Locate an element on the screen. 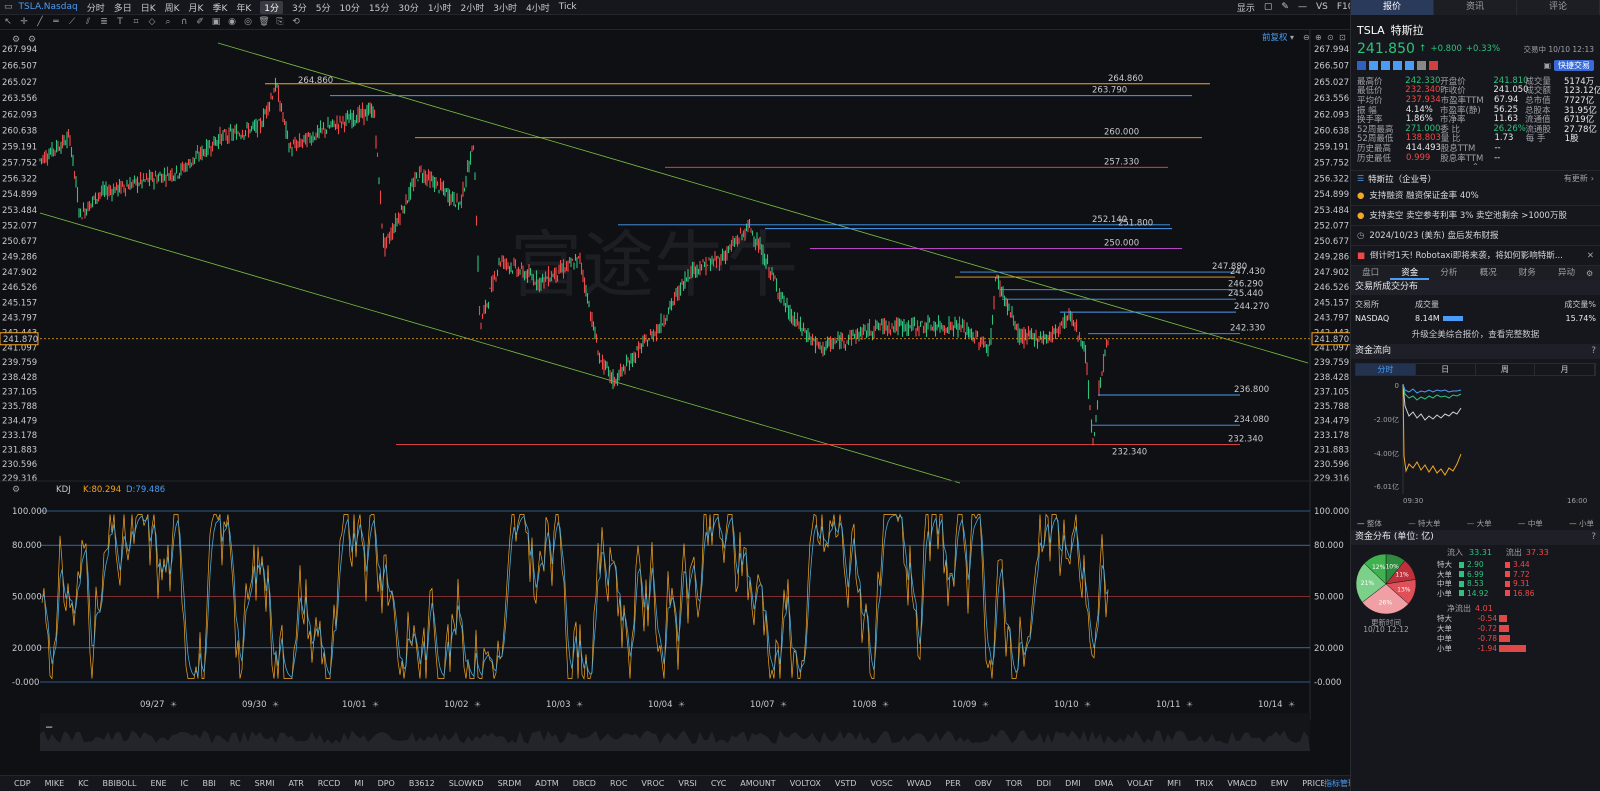 This screenshot has width=1600, height=791. period-tab: 3小时 is located at coordinates (505, 7).